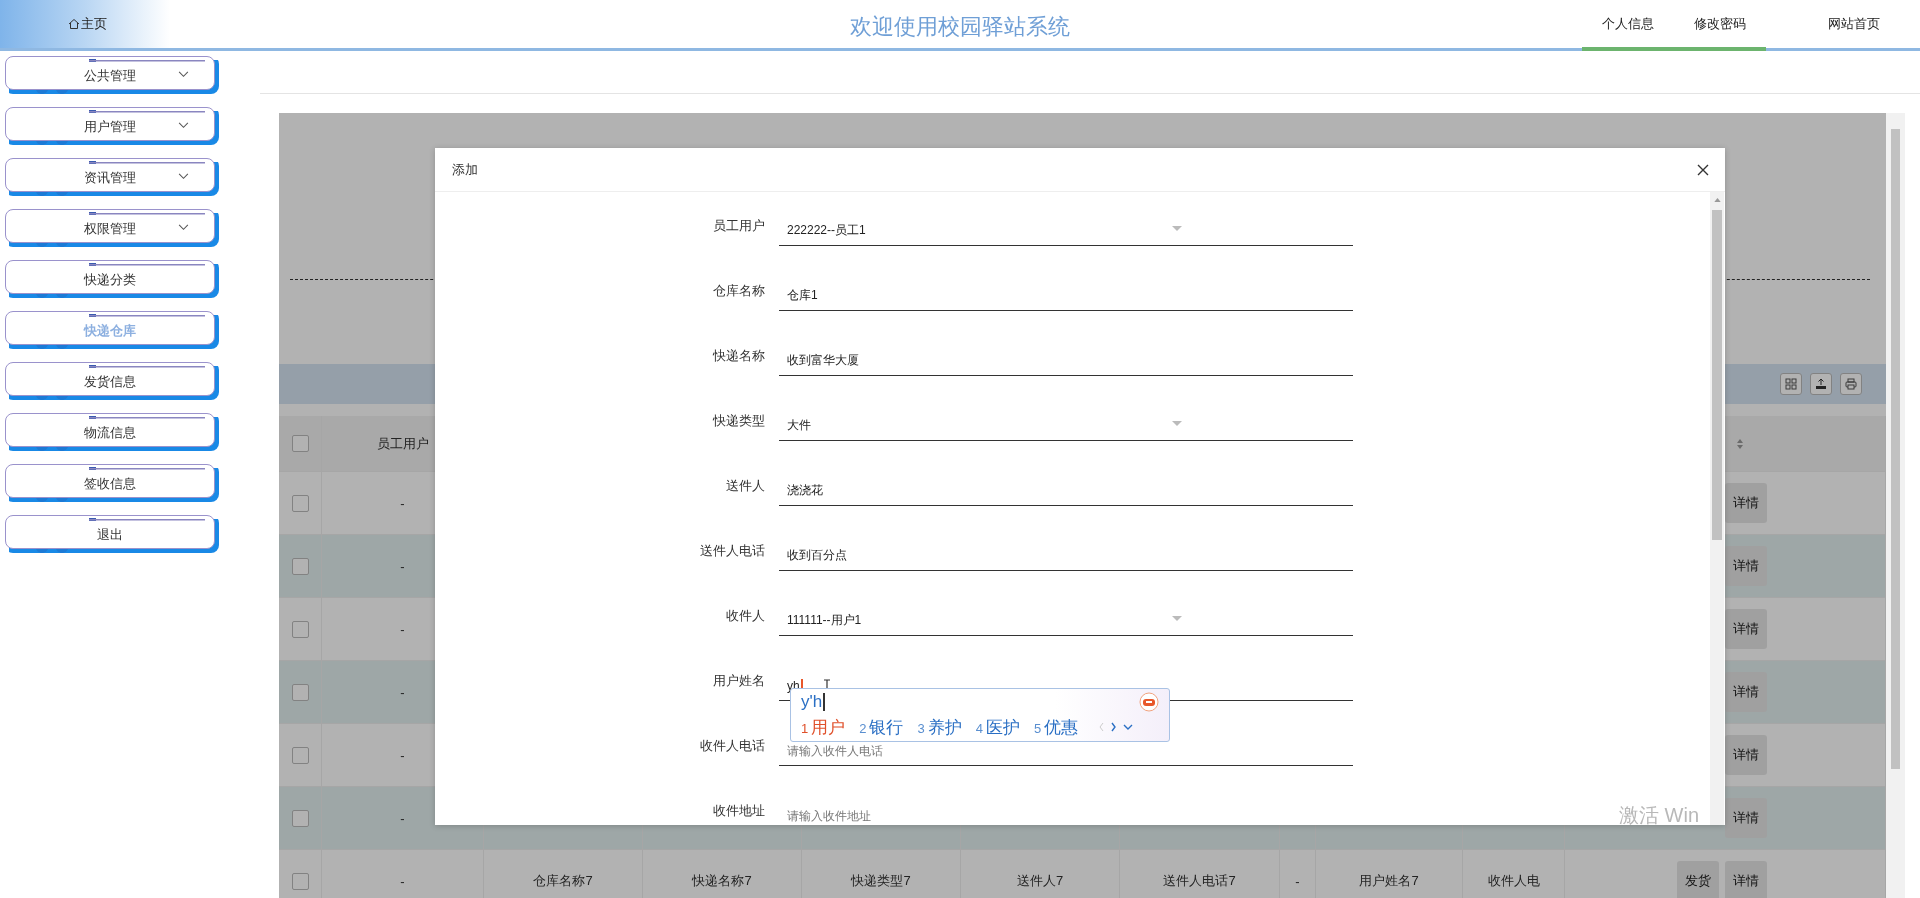 Image resolution: width=1920 pixels, height=898 pixels. I want to click on sidebar-item: 资讯管理, so click(112, 177).